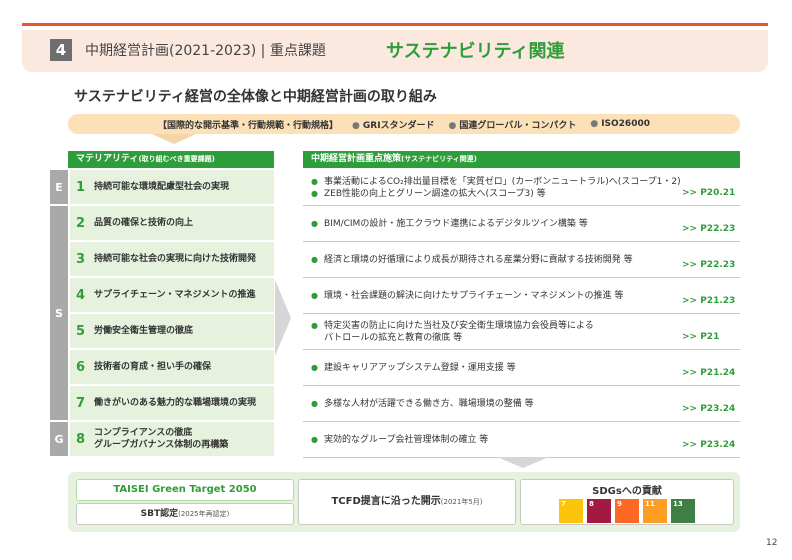  Describe the element at coordinates (59, 313) in the screenshot. I see `esg-label-s: S` at that location.